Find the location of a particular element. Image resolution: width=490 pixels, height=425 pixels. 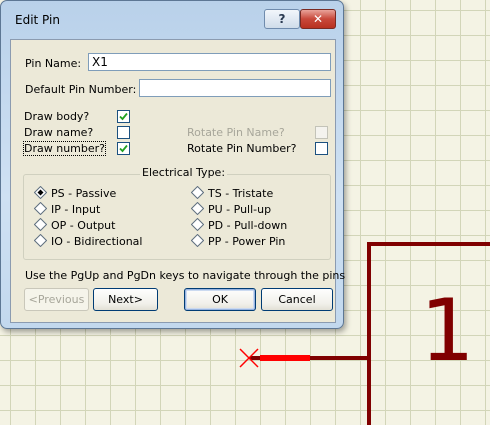

draw-number-checkbox is located at coordinates (123, 148).